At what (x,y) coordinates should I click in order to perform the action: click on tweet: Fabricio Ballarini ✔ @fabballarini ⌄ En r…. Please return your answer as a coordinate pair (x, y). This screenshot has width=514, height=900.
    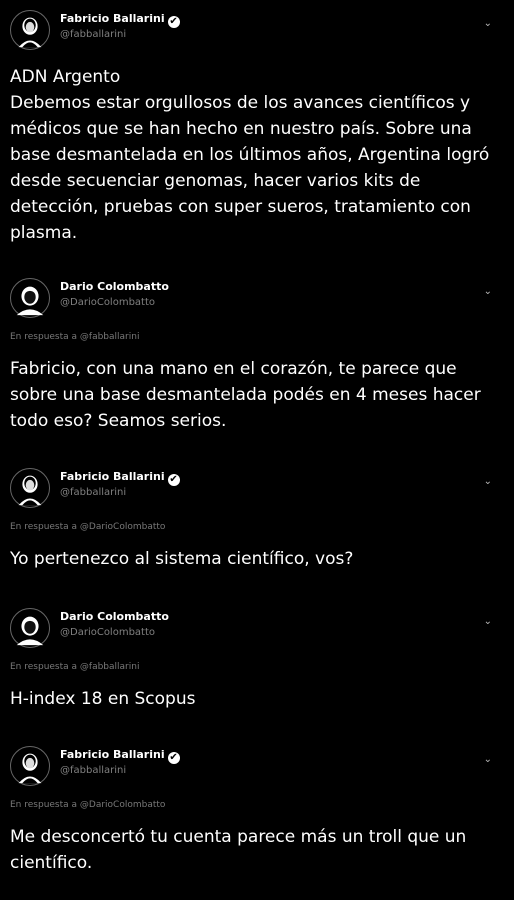
    Looking at the image, I should click on (257, 521).